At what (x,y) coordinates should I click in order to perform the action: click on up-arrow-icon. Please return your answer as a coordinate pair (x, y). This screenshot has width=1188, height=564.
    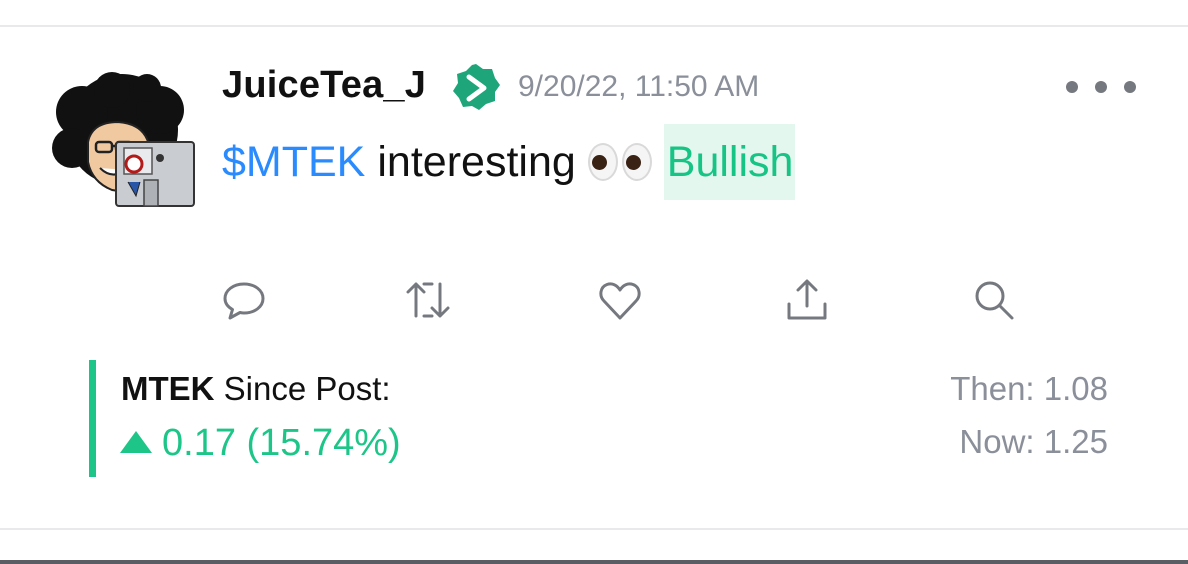
    Looking at the image, I should click on (136, 441).